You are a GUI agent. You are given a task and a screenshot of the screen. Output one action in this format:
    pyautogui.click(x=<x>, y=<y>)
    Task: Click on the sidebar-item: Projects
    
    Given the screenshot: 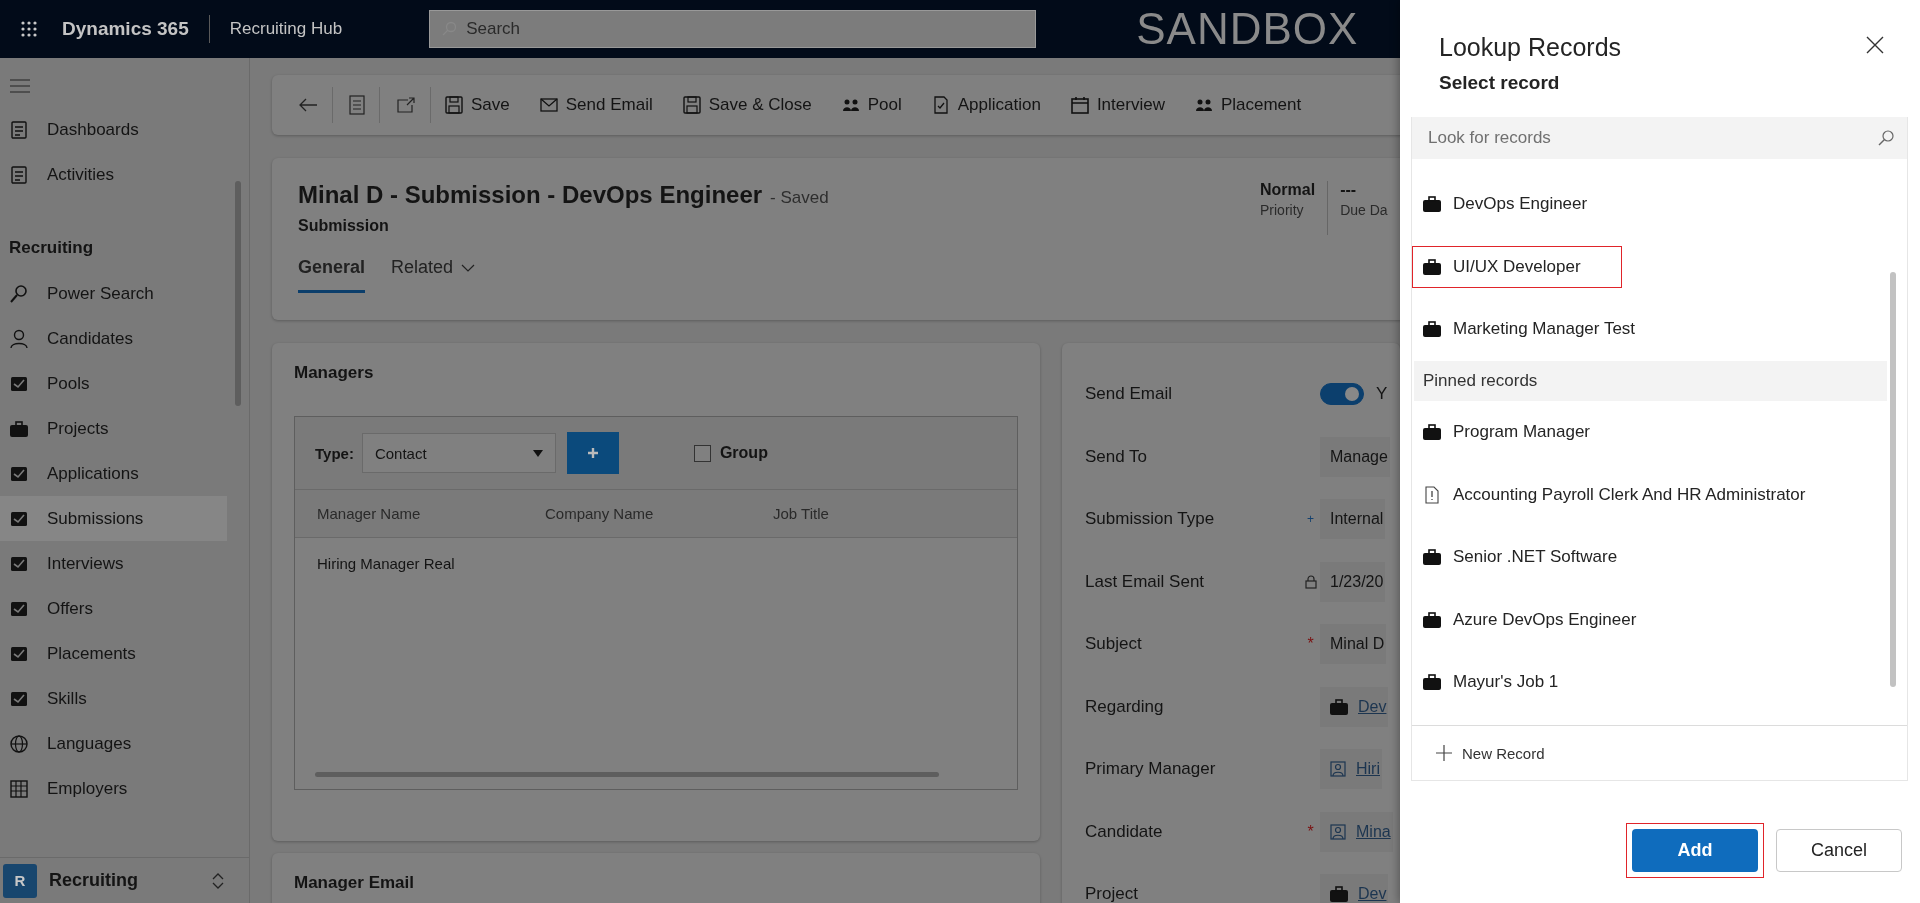 What is the action you would take?
    pyautogui.click(x=113, y=428)
    